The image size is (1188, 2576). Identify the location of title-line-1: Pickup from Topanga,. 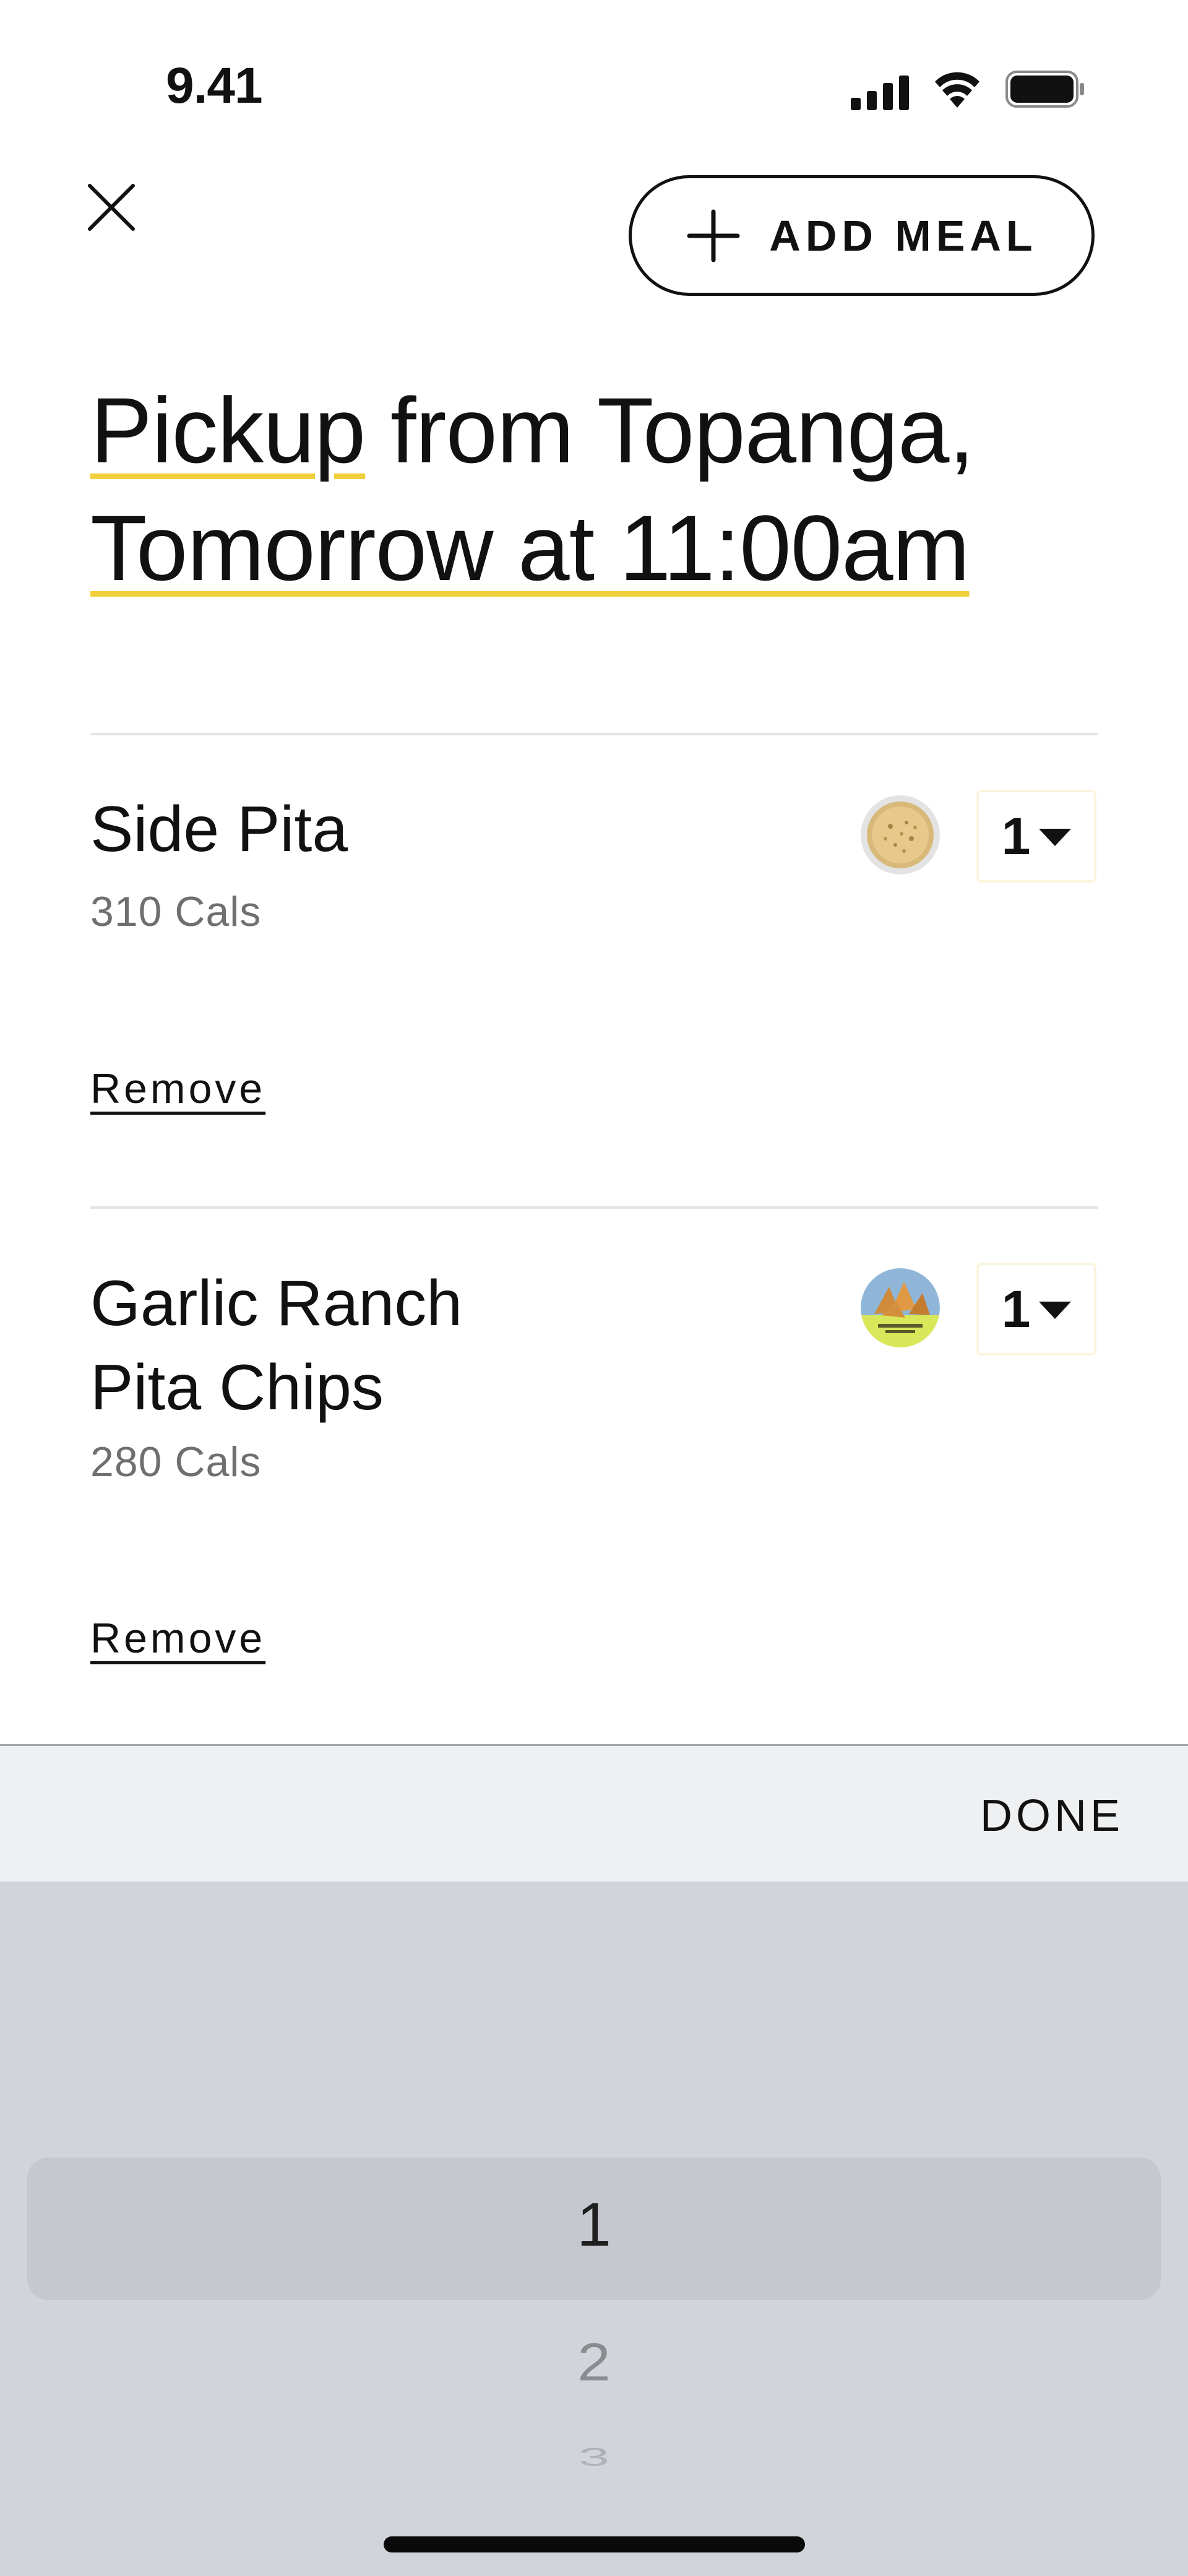
(600, 430).